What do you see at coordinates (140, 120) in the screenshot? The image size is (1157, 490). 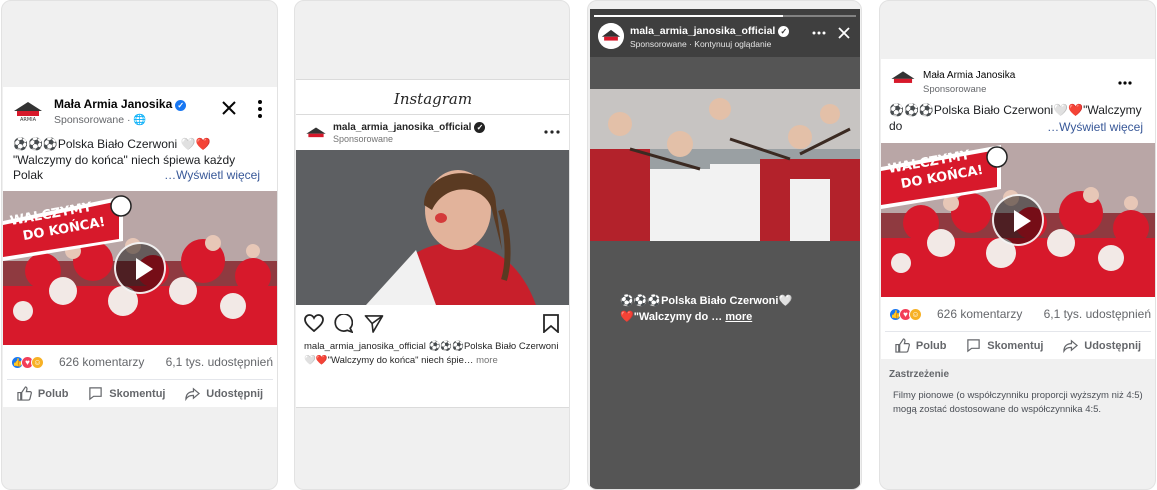 I see `globe-icon: 🌐` at bounding box center [140, 120].